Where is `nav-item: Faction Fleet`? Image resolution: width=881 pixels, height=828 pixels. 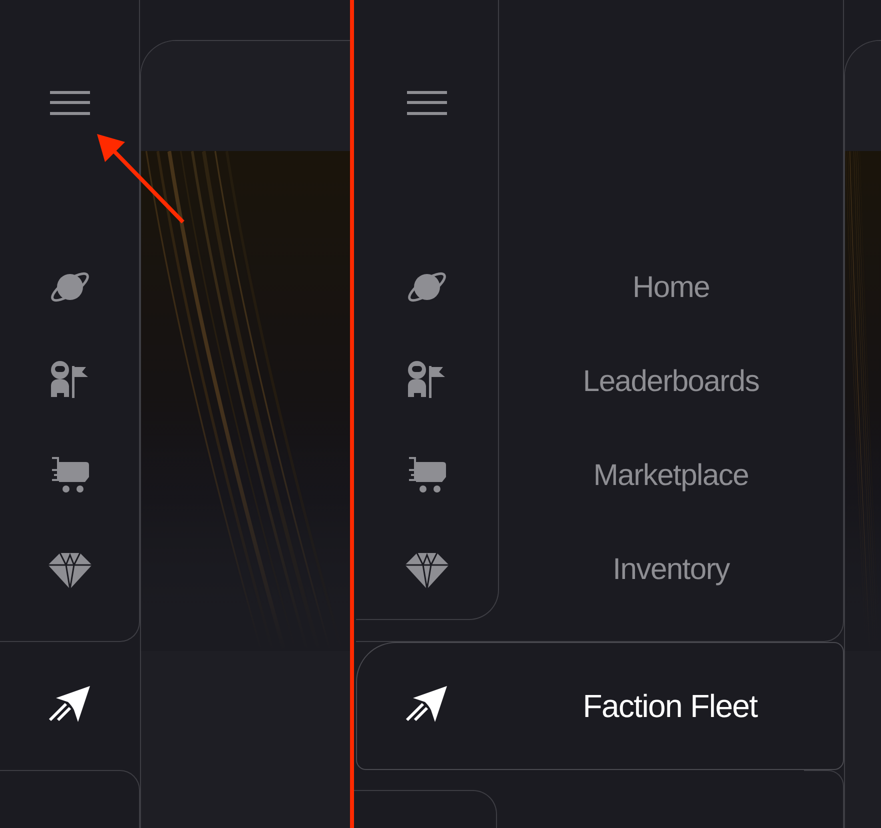
nav-item: Faction Fleet is located at coordinates (600, 706).